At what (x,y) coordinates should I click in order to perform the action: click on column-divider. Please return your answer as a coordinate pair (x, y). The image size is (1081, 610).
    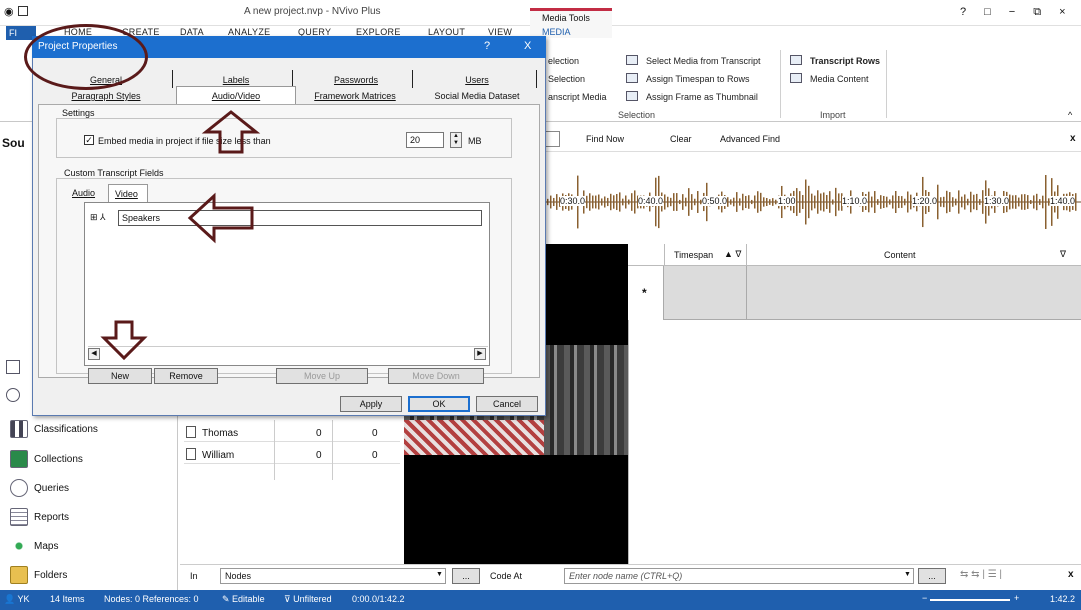
    Looking at the image, I should click on (332, 450).